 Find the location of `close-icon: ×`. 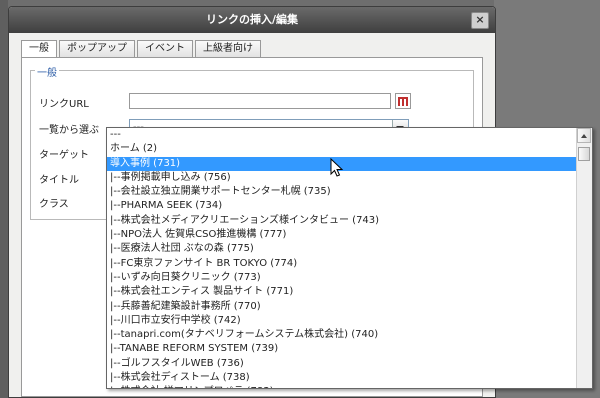

close-icon: × is located at coordinates (480, 19).